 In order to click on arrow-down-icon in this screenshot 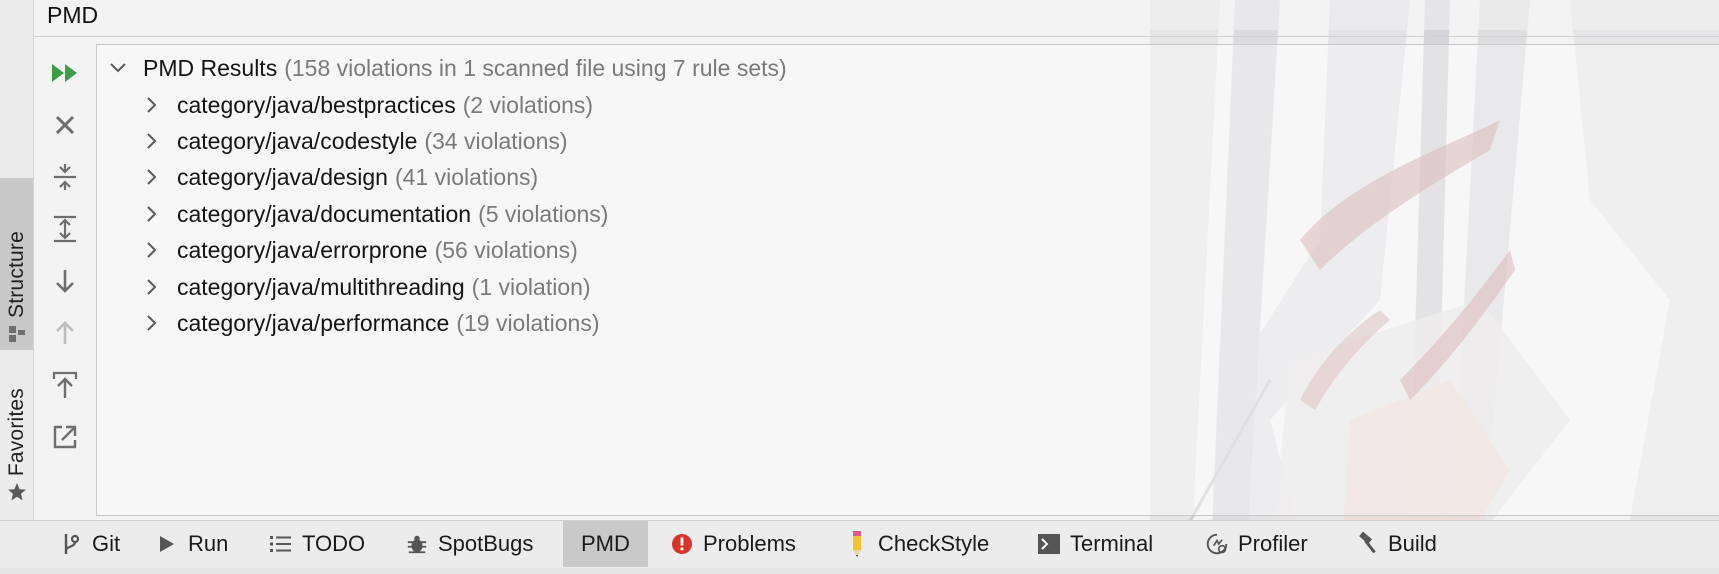, I will do `click(65, 281)`.